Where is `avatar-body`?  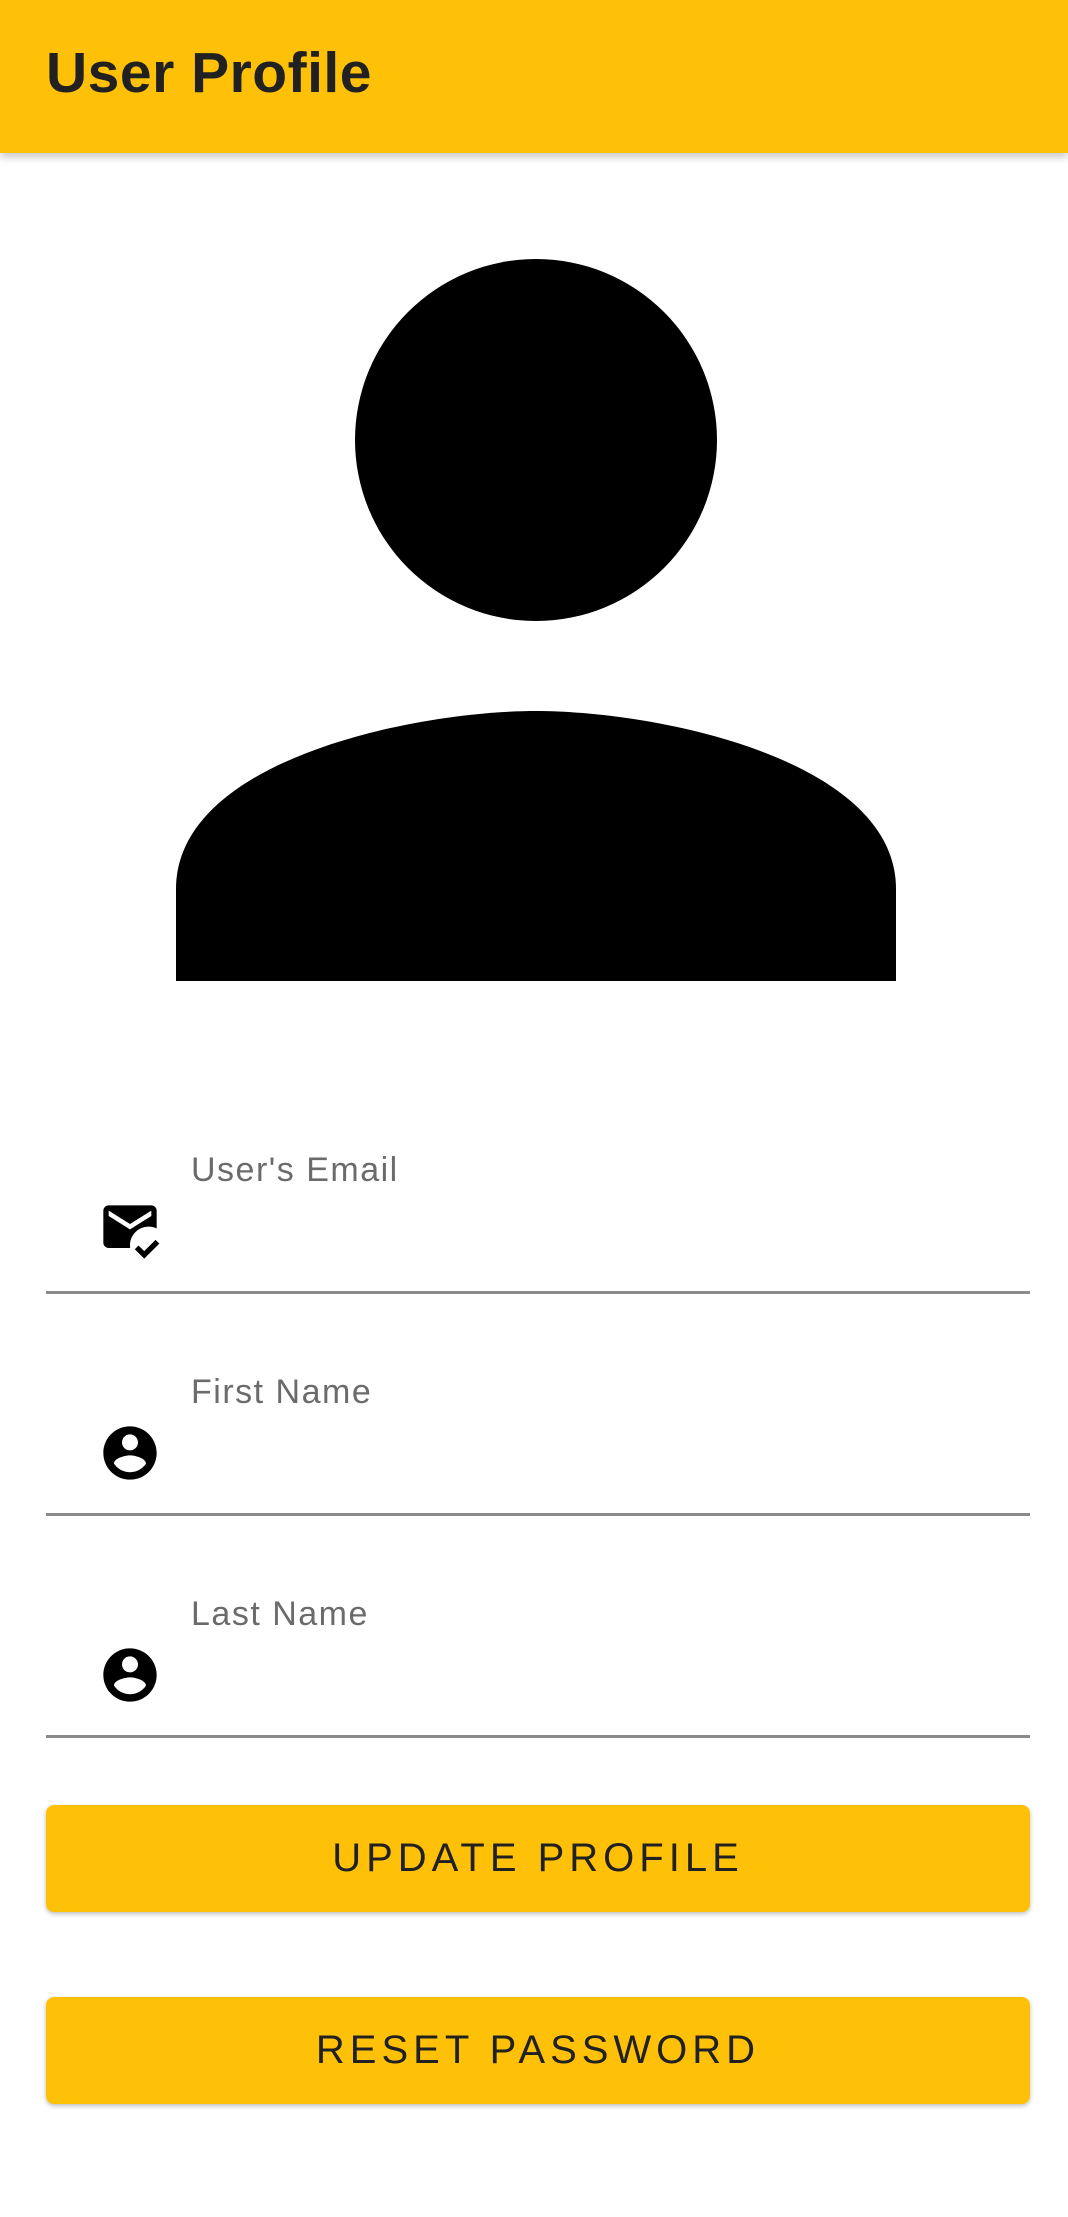 avatar-body is located at coordinates (536, 846).